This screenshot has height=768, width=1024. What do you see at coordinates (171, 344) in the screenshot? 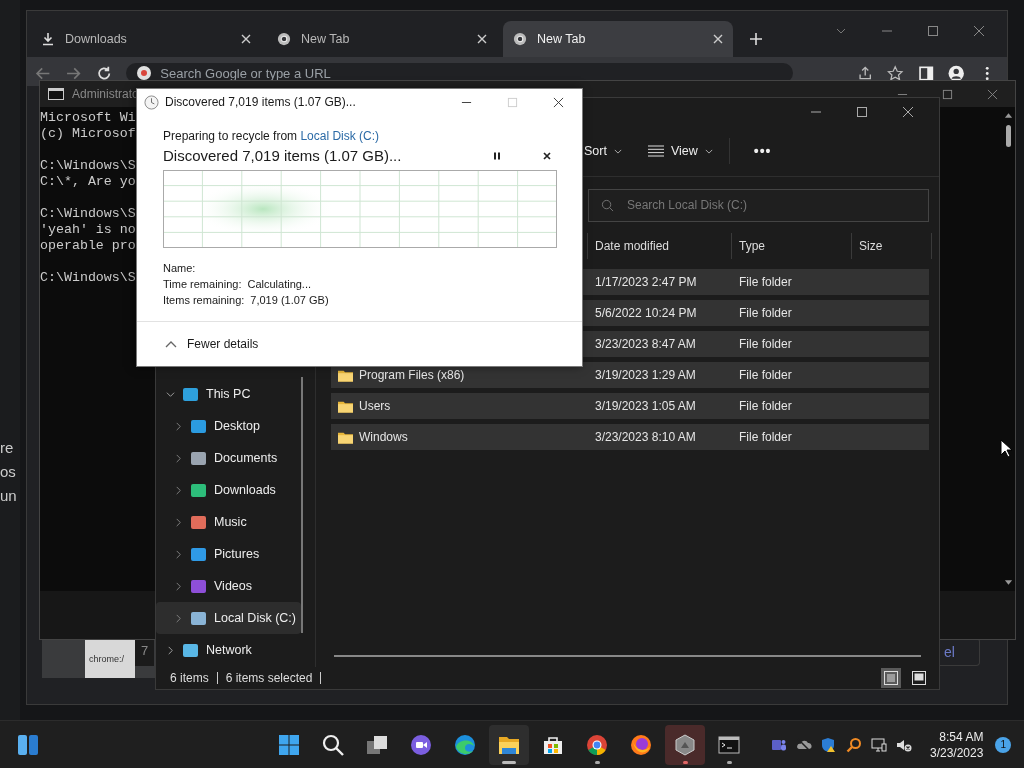
I see `chevron-up-icon` at bounding box center [171, 344].